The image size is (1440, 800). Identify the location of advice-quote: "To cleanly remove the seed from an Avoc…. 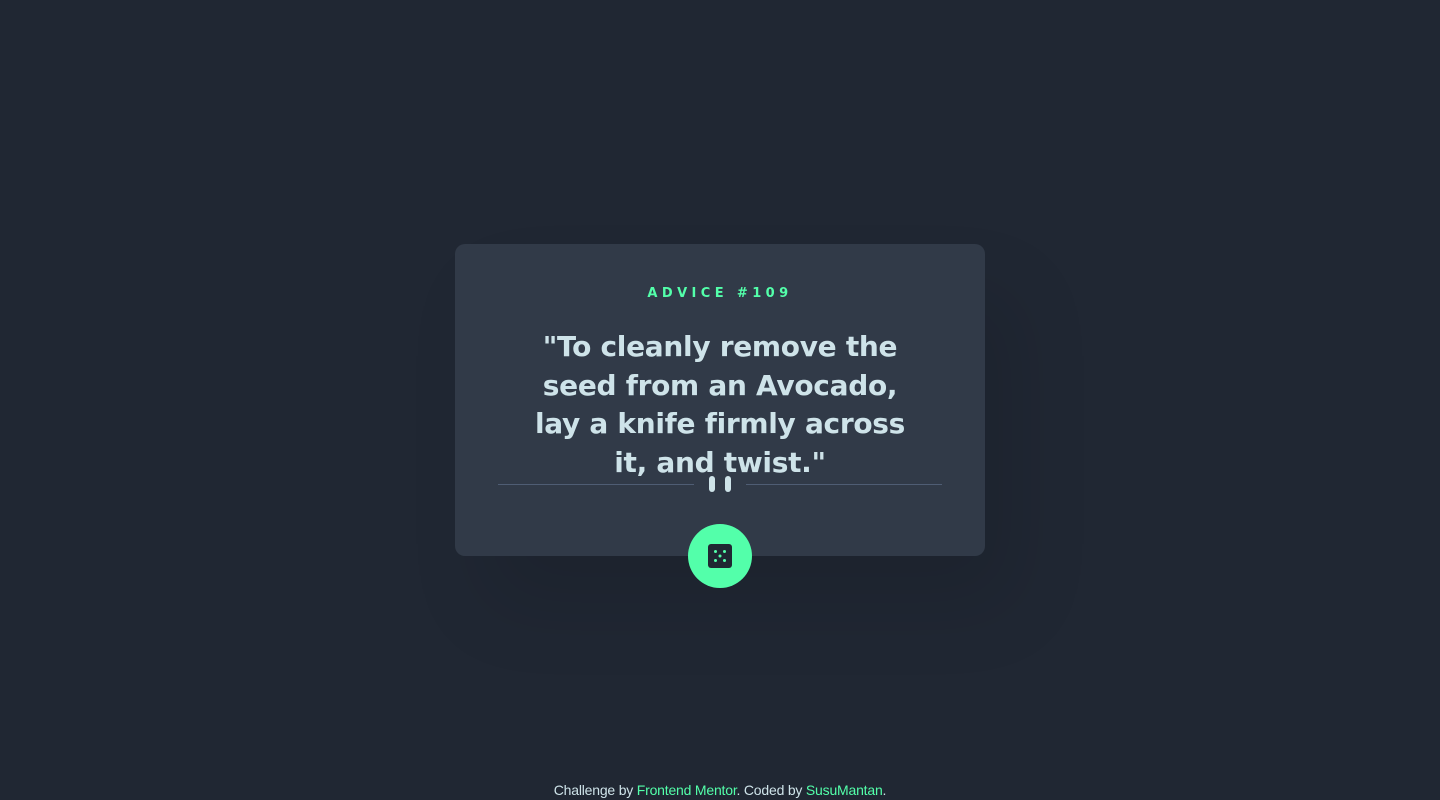
(720, 404).